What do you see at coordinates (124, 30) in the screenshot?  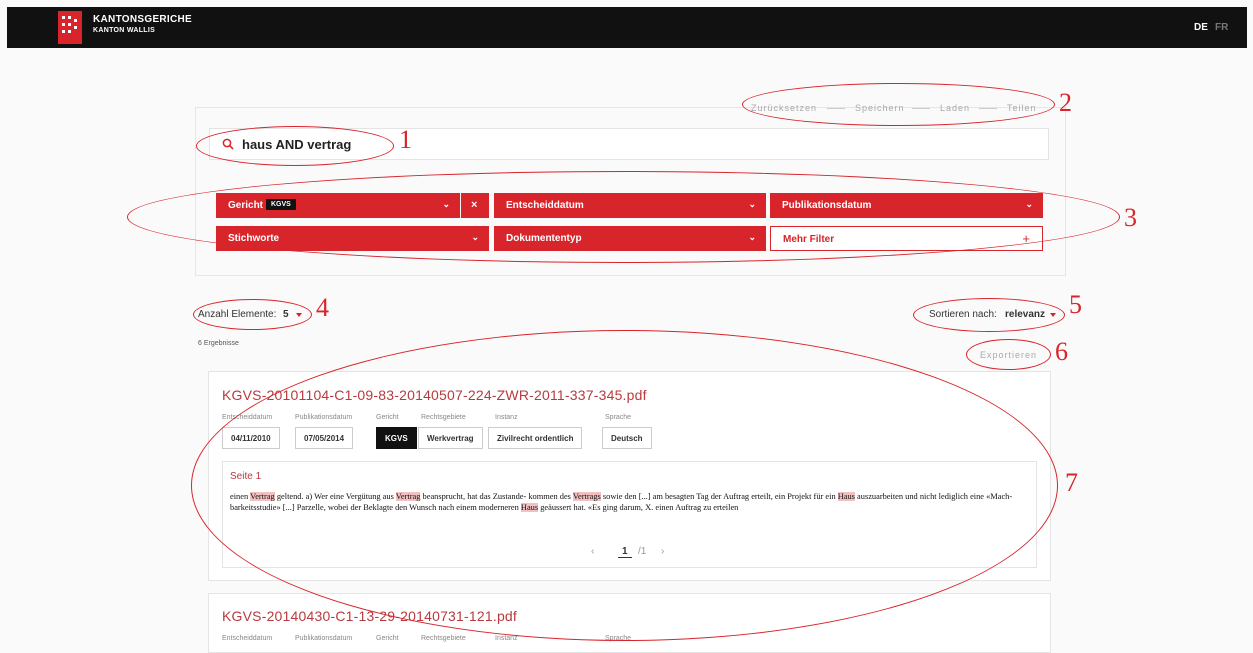 I see `brand-subtitle: KANTON WALLIS` at bounding box center [124, 30].